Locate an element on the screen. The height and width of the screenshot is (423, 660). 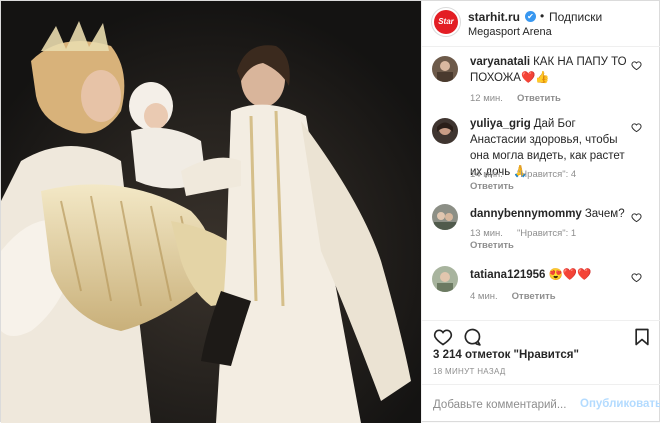
following-button: Подписки is located at coordinates (575, 17).